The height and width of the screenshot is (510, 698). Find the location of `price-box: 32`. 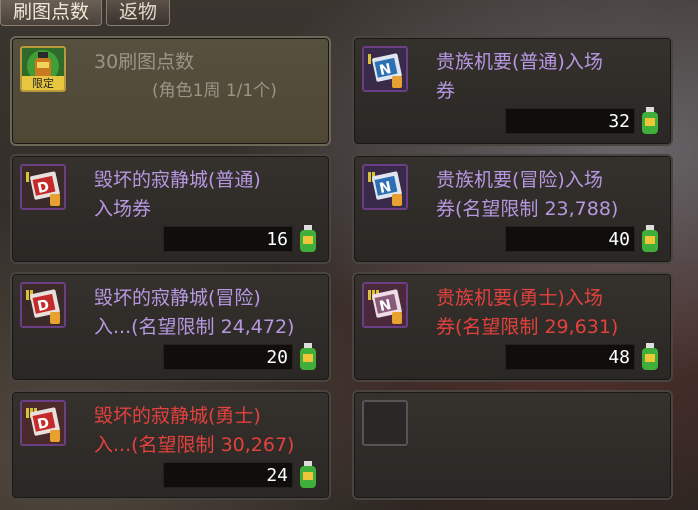

price-box: 32 is located at coordinates (570, 121).